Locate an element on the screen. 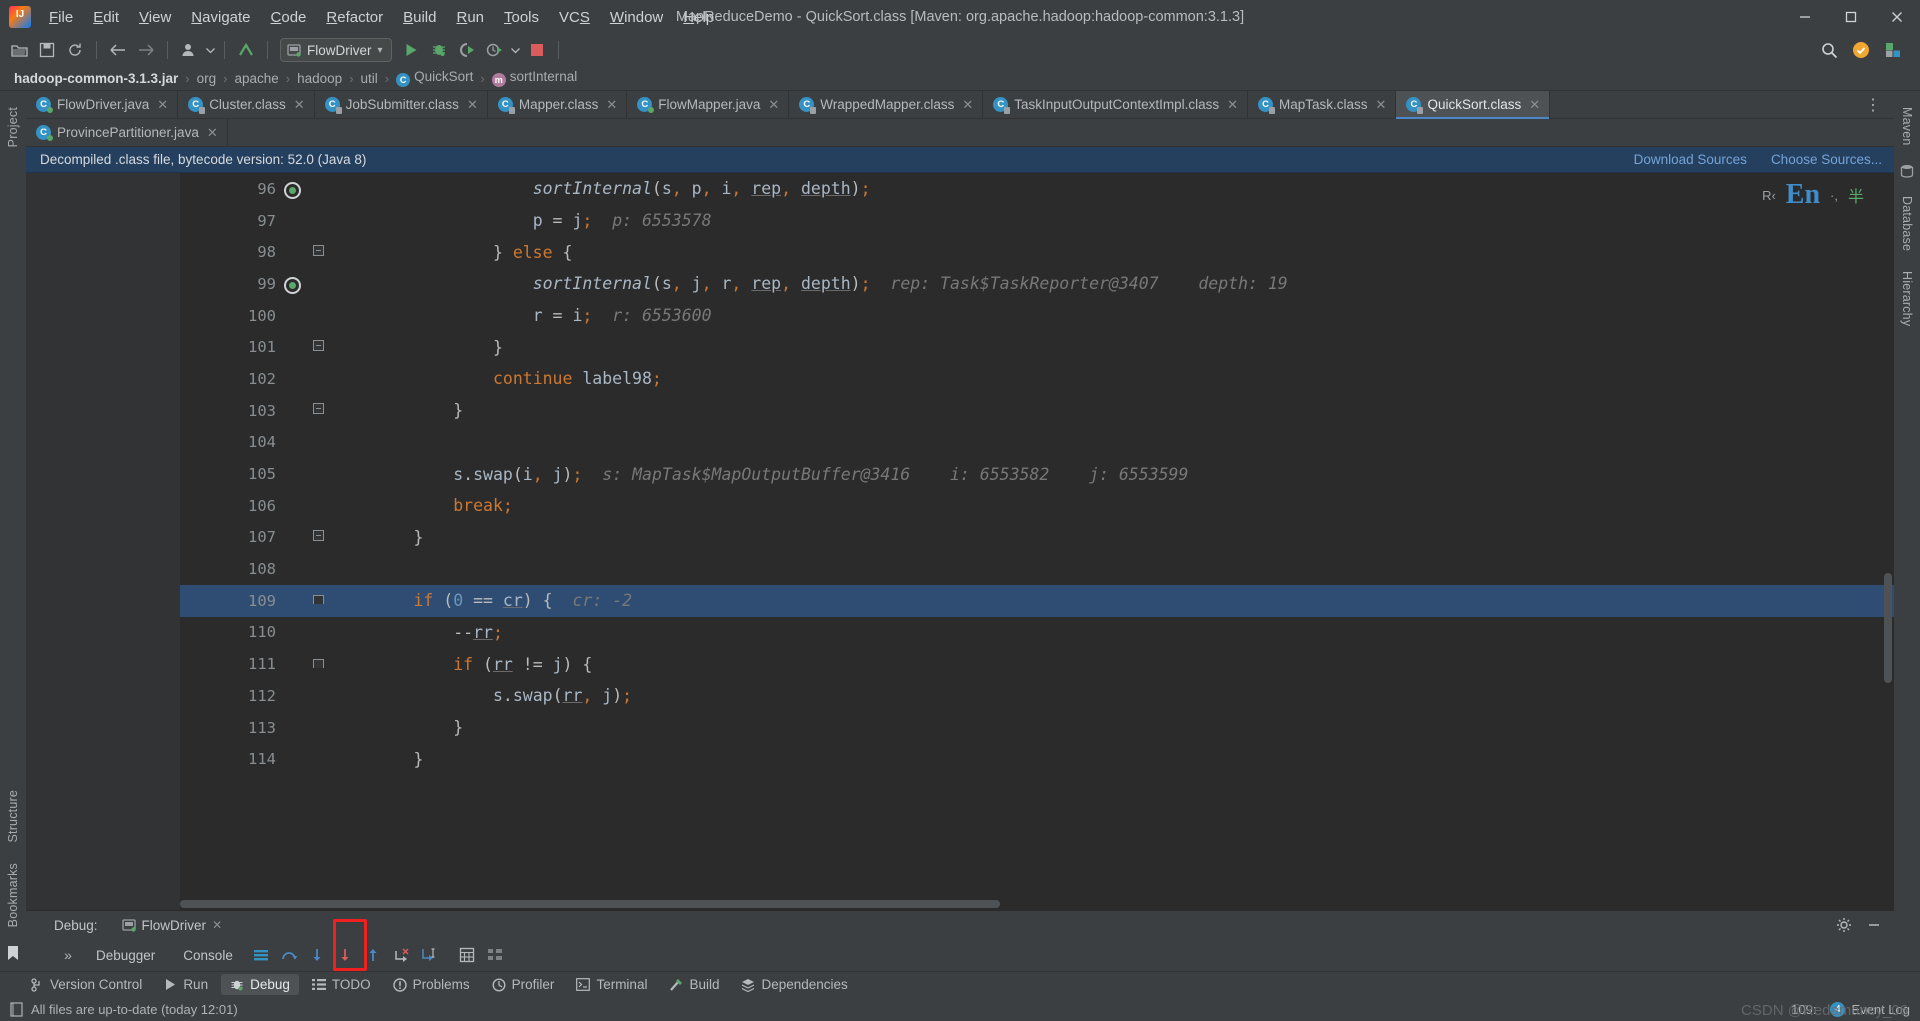 Image resolution: width=1920 pixels, height=1021 pixels. expand-panel-icon: » is located at coordinates (68, 955).